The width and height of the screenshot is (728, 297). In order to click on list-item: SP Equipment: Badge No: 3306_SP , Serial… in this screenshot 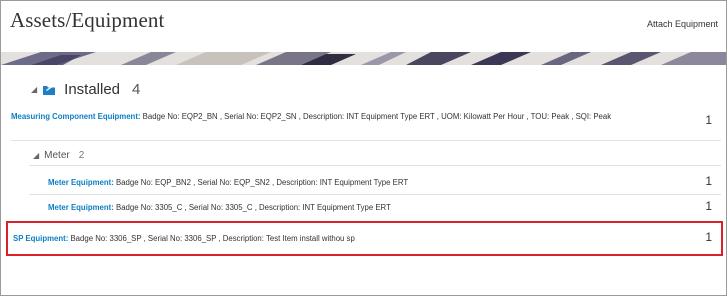, I will do `click(184, 238)`.